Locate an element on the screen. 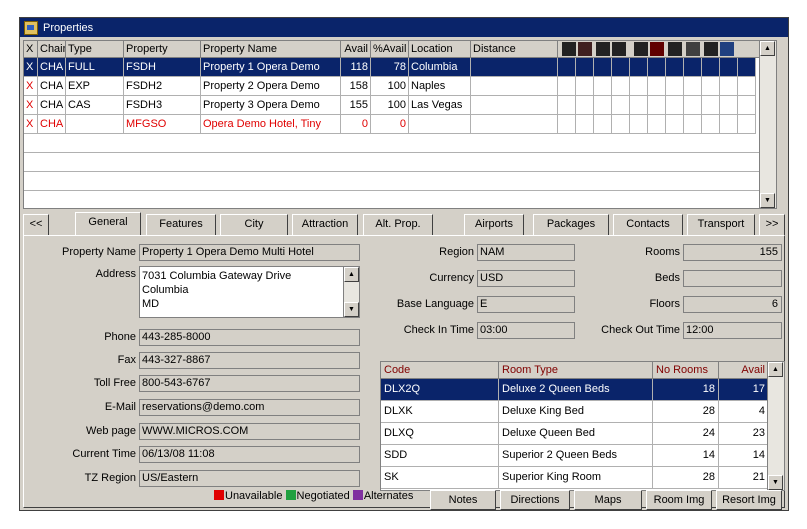 The width and height of the screenshot is (807, 529). cell-code: SK is located at coordinates (440, 478).